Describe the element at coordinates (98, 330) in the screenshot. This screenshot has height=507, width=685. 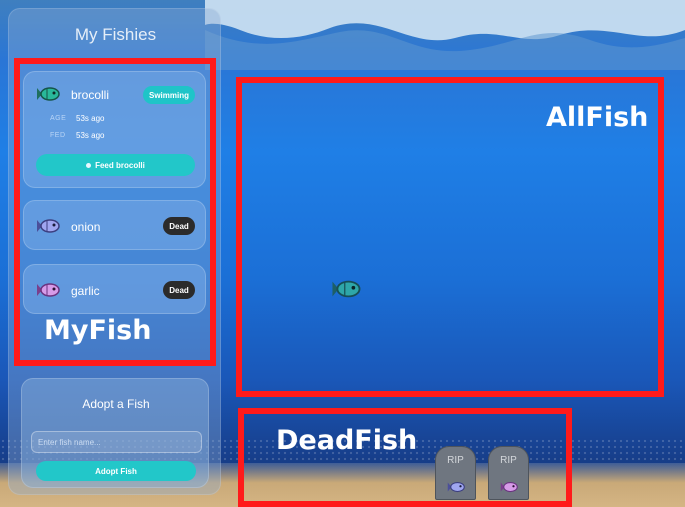
I see `myfish-label: MyFish` at that location.